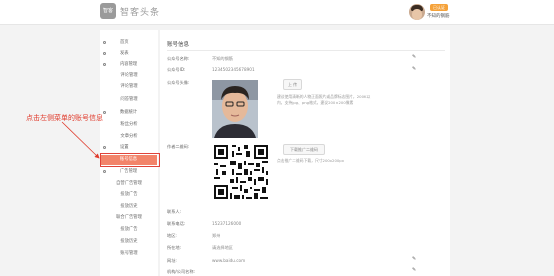 The image size is (554, 276). Describe the element at coordinates (80, 140) in the screenshot. I see `annotation-arrow` at that location.